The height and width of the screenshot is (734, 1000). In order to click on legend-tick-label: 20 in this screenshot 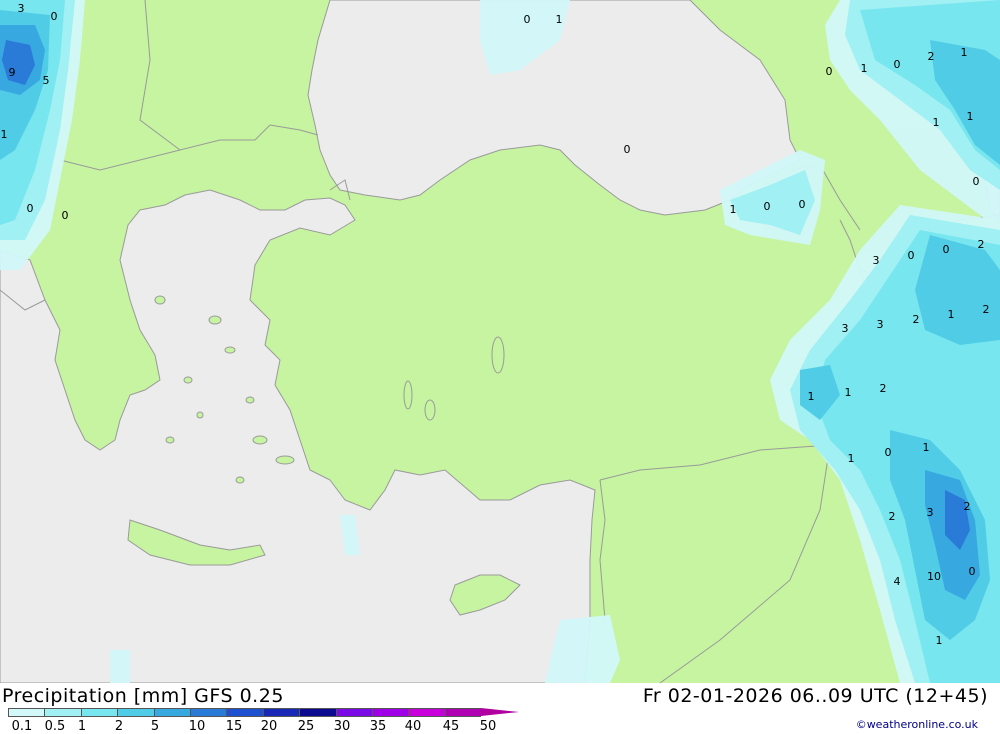, I will do `click(269, 726)`.